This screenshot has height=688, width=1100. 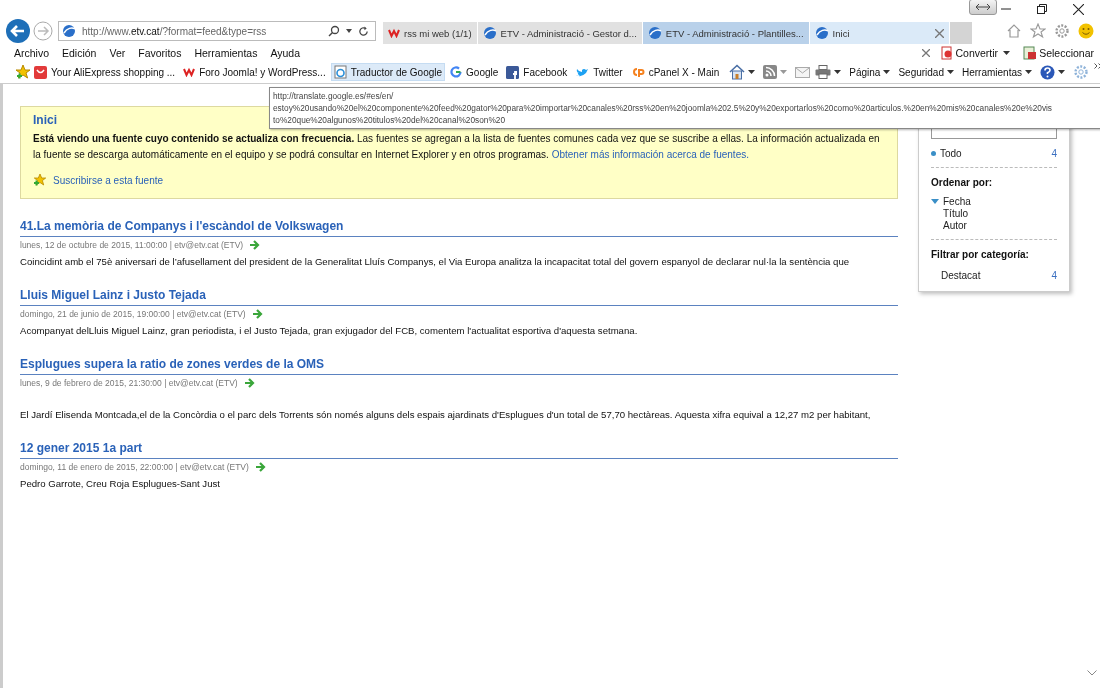 I want to click on logo-icon, so click(x=637, y=72).